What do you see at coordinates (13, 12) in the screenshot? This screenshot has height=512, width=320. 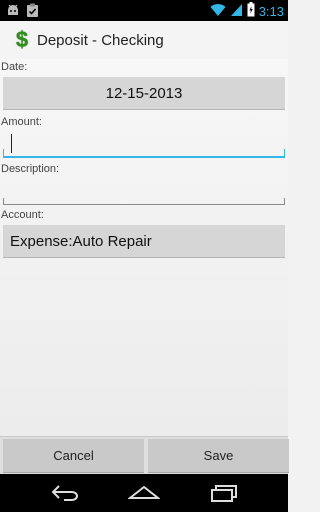 I see `android-debug-icon` at bounding box center [13, 12].